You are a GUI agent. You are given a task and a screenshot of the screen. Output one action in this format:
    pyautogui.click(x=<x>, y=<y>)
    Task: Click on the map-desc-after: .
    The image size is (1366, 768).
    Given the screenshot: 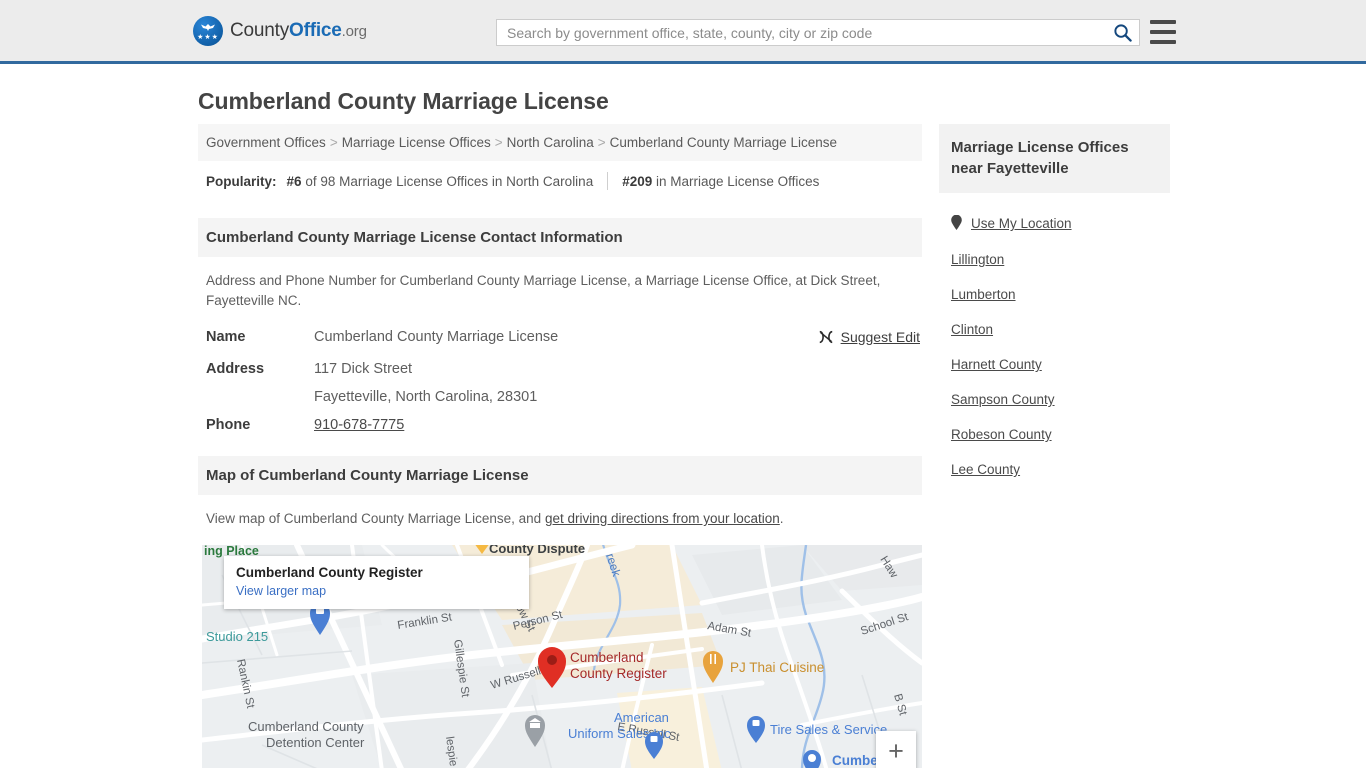 What is the action you would take?
    pyautogui.click(x=781, y=518)
    